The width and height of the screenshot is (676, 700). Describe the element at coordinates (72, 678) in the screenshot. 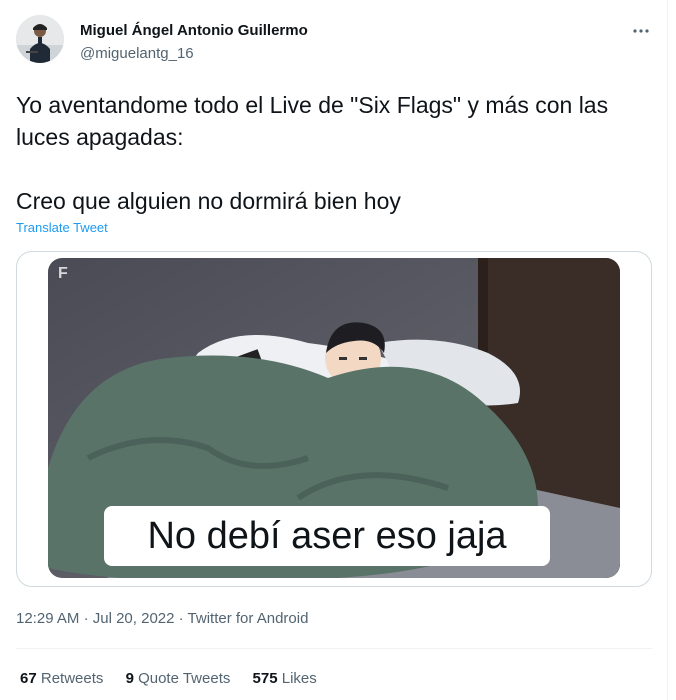

I see `stat-label: Retweets` at that location.